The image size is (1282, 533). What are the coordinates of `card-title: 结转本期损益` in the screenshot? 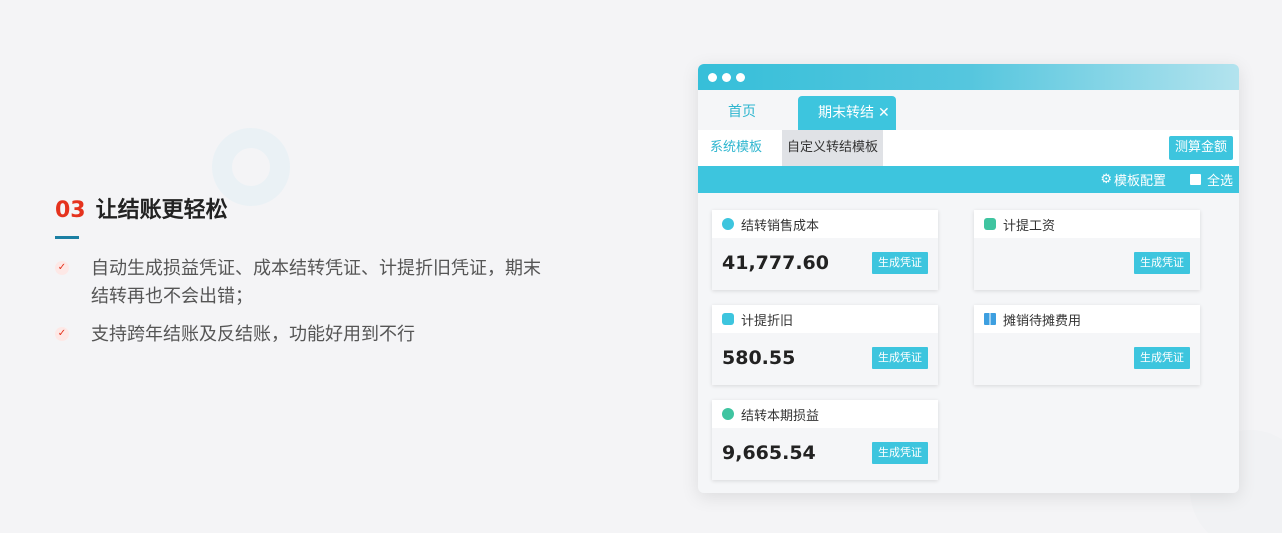 It's located at (780, 416).